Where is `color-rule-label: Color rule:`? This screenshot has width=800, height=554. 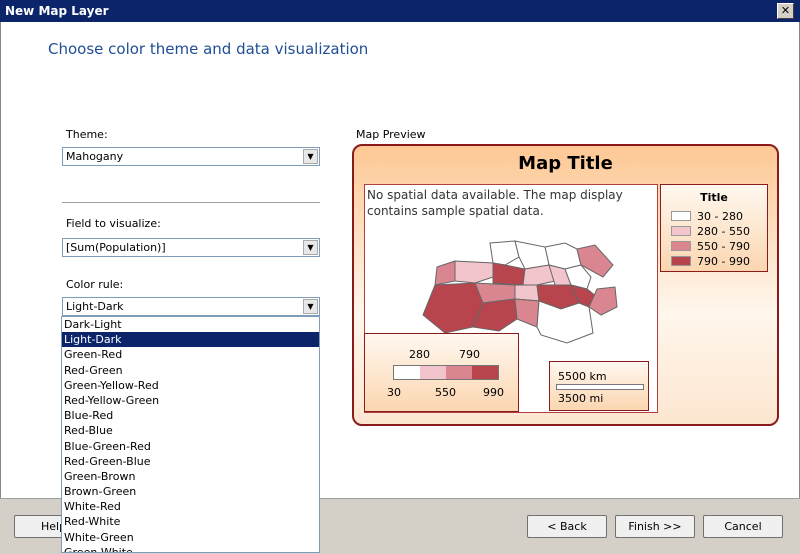
color-rule-label: Color rule: is located at coordinates (95, 284).